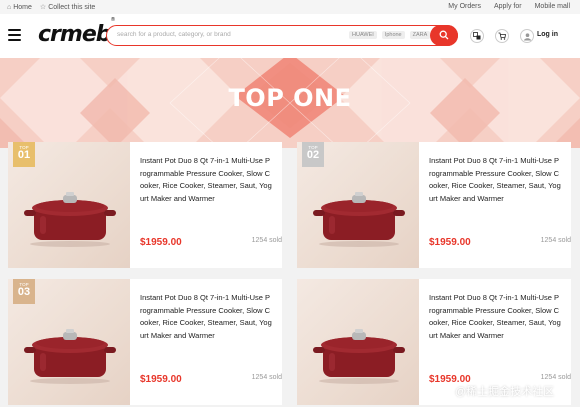 The height and width of the screenshot is (407, 580). Describe the element at coordinates (502, 36) in the screenshot. I see `cart-icon` at that location.